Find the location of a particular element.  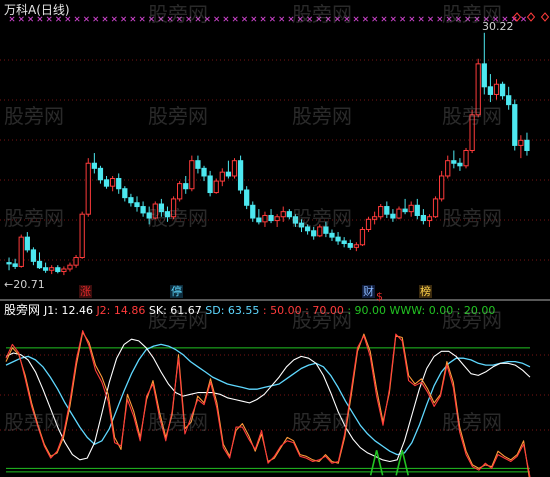

stock-title: 万科A(日线) is located at coordinates (37, 10).